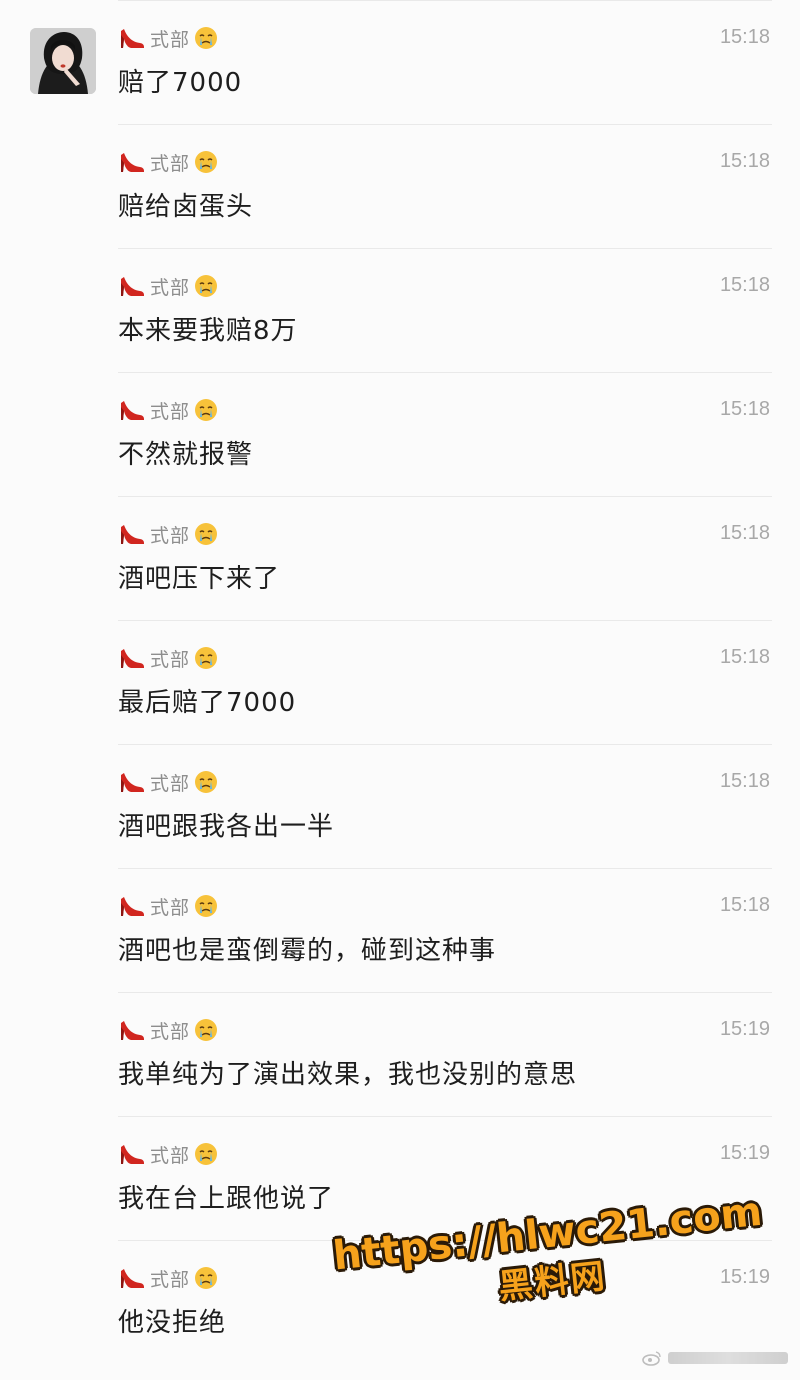  Describe the element at coordinates (307, 951) in the screenshot. I see `message-text: 酒吧也是蛮倒霉的，碰到这种事` at that location.